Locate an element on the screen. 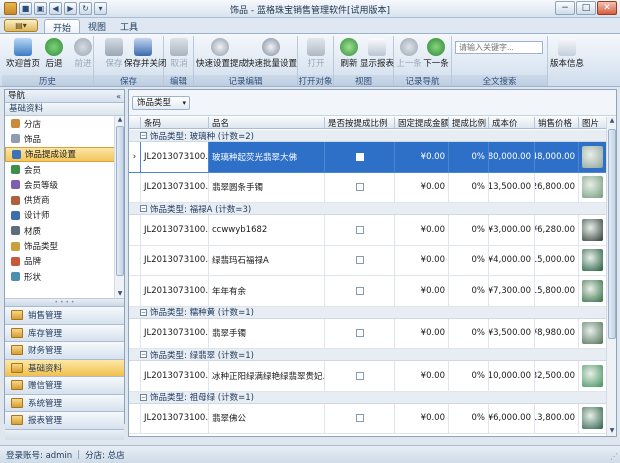 The image size is (620, 463). version-info-button: 版本信息 is located at coordinates (567, 55).